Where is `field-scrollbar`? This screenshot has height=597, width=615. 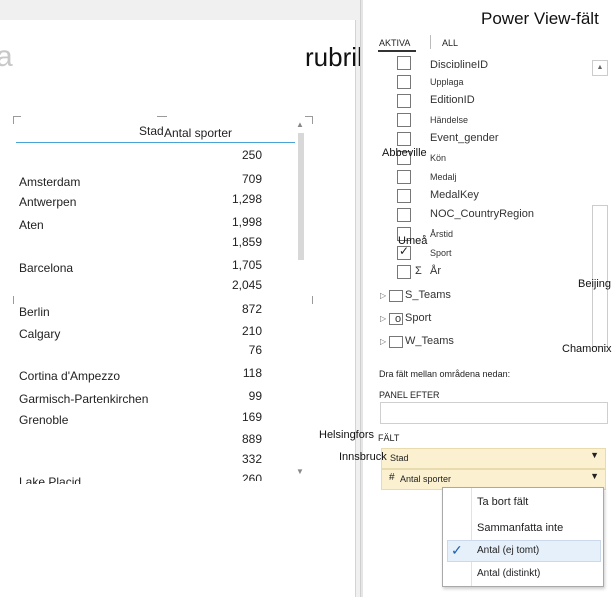 field-scrollbar is located at coordinates (600, 276).